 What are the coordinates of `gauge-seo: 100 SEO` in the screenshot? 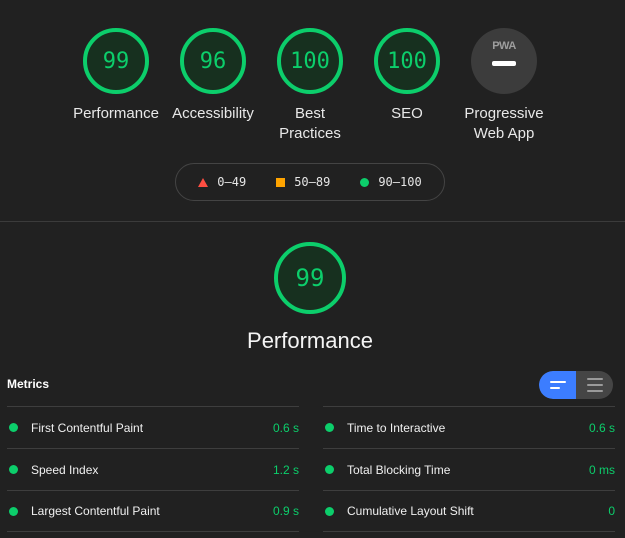 It's located at (407, 76).